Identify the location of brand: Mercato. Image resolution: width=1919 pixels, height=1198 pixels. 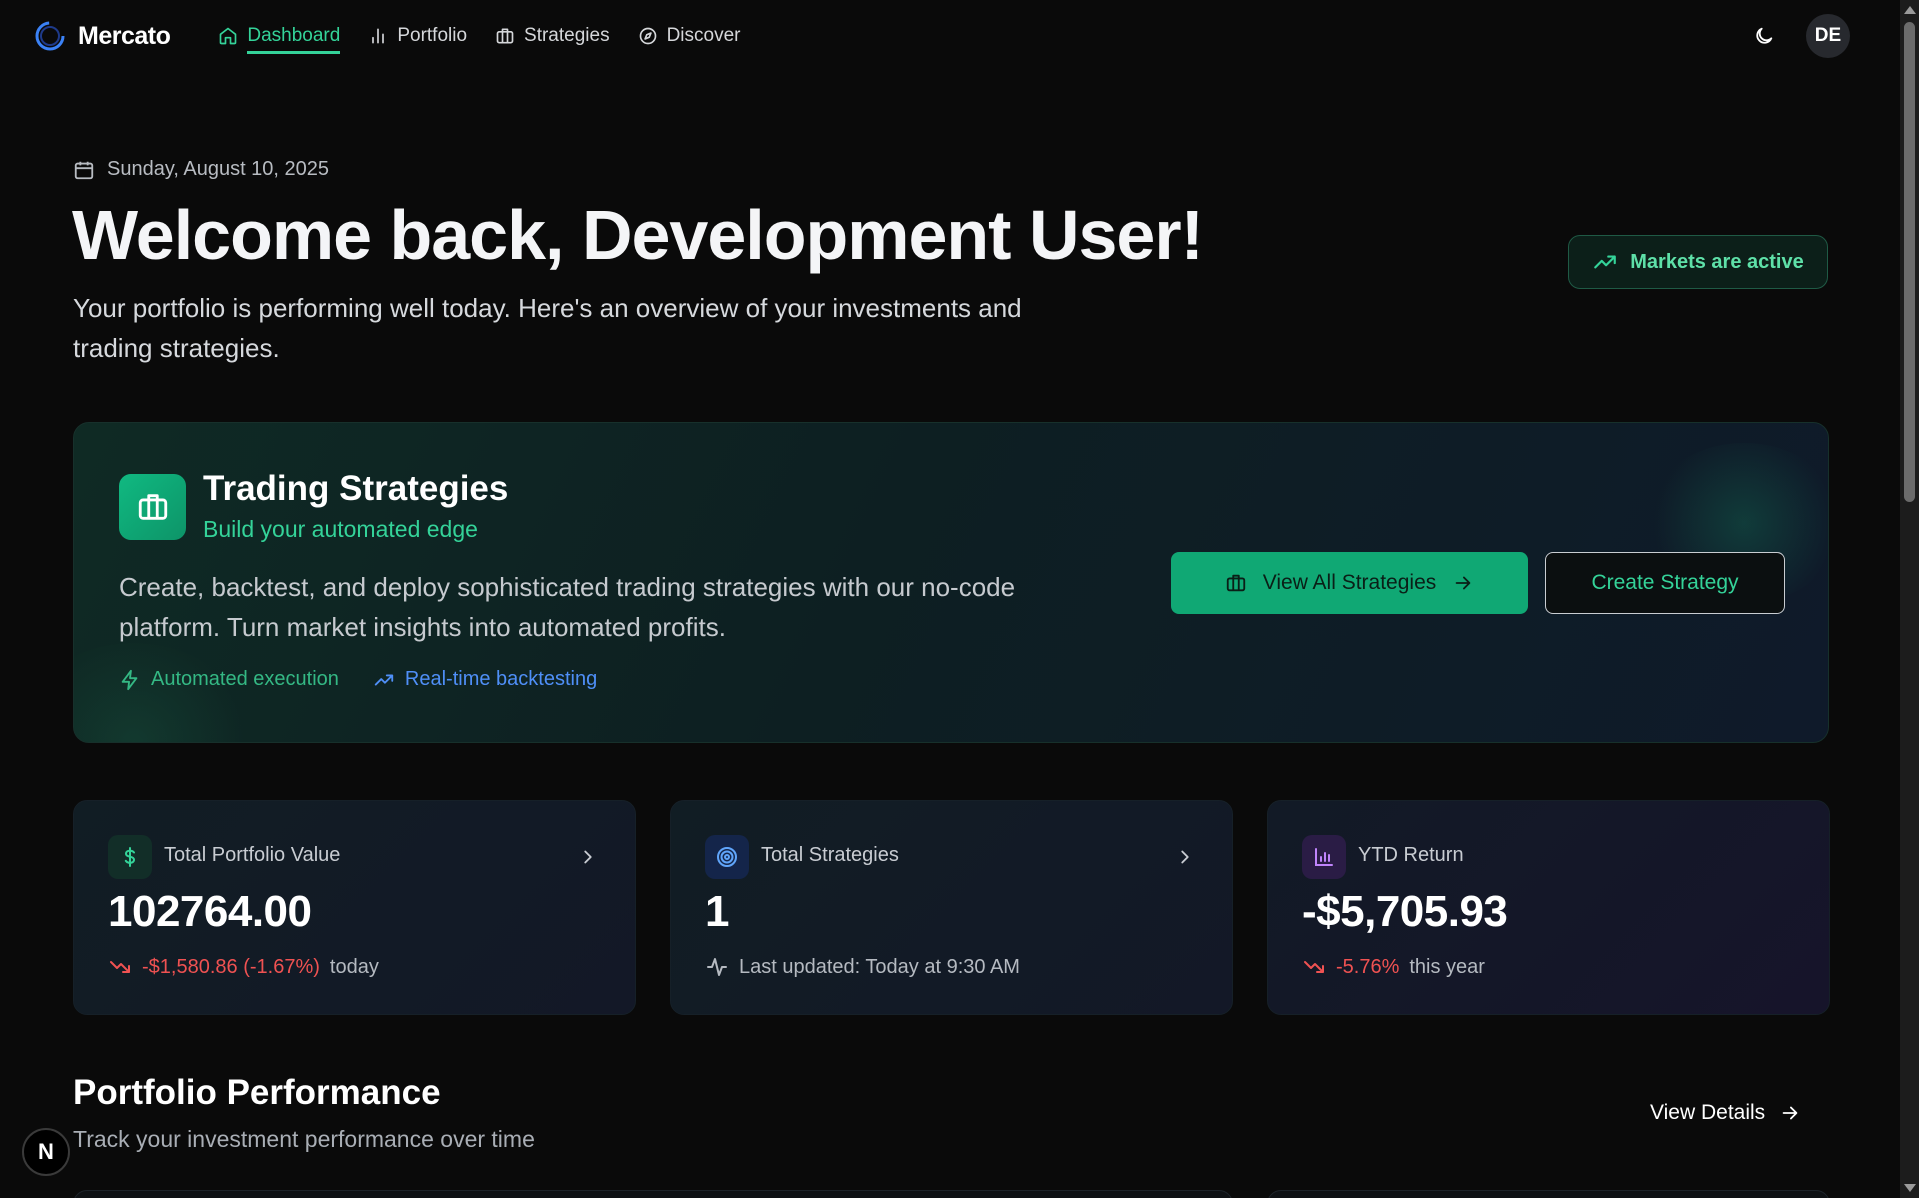
(102, 36).